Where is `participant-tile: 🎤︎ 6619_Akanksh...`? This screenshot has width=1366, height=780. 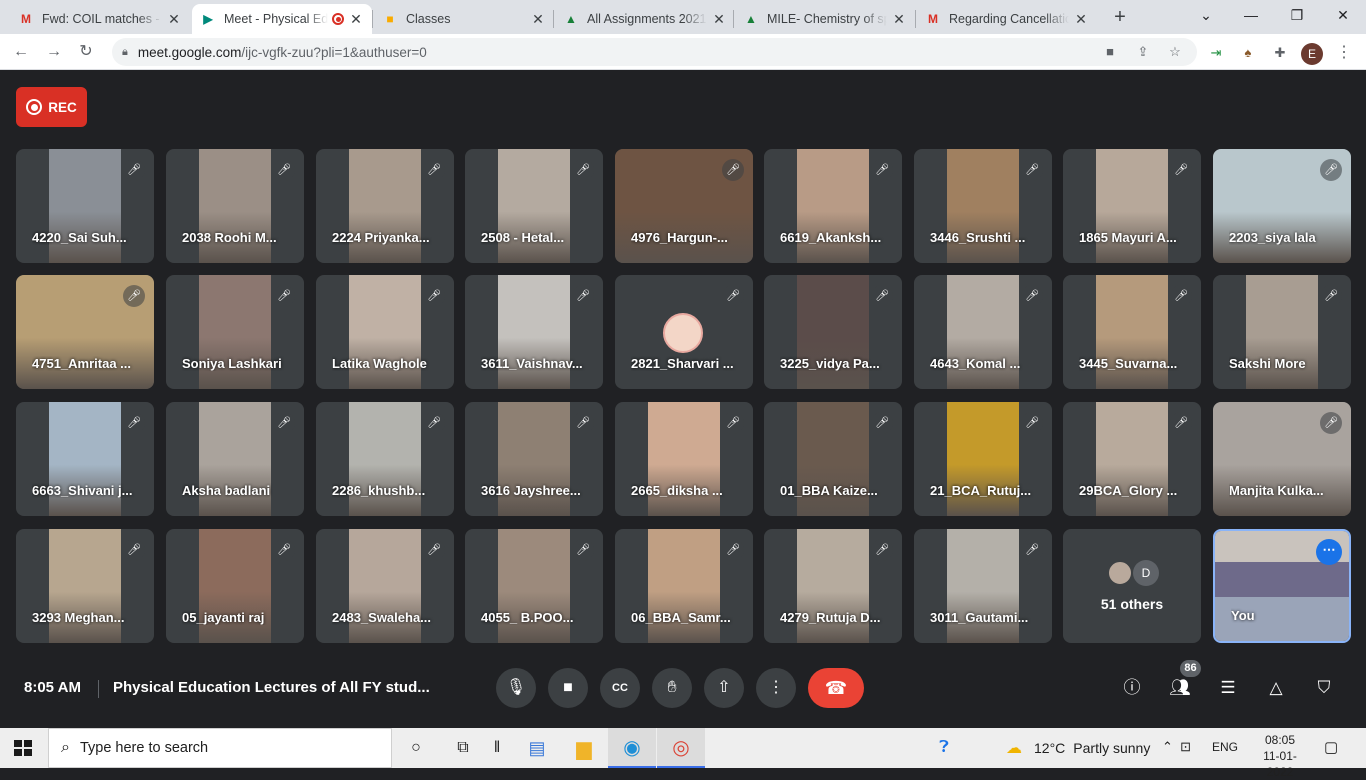
participant-tile: 🎤︎ 6619_Akanksh... is located at coordinates (833, 206).